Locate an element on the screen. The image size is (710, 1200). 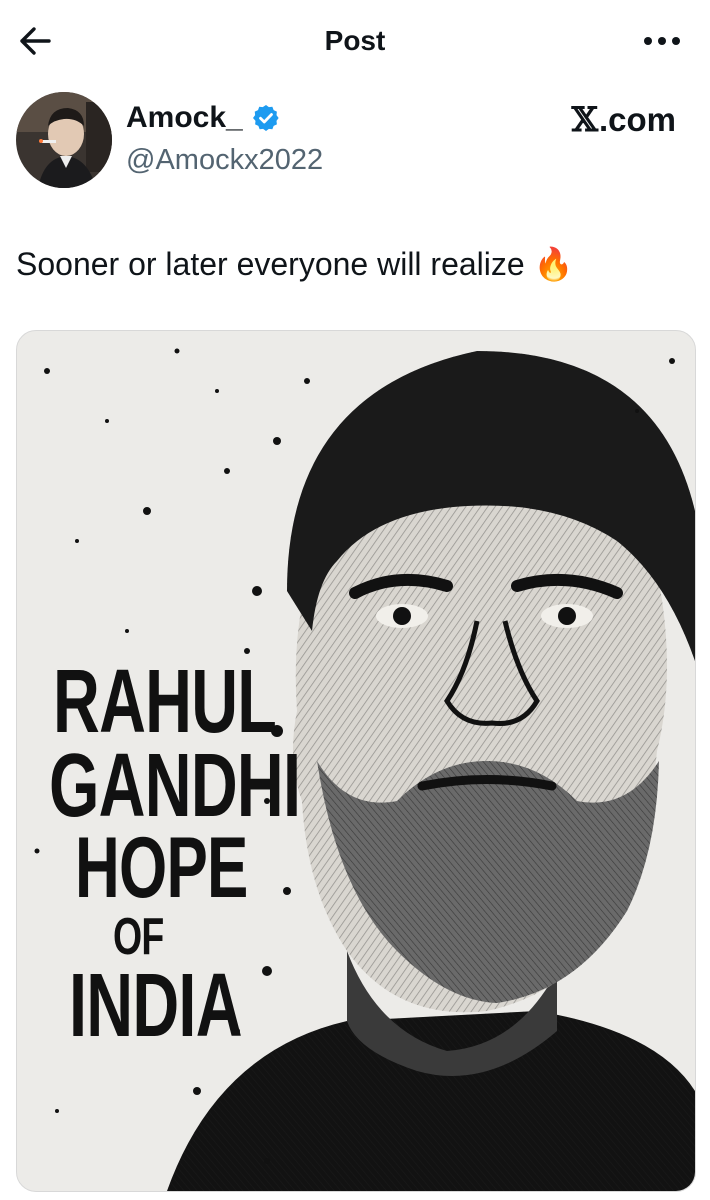
author-names: Amock_ @Amockx2022 is located at coordinates (224, 139).